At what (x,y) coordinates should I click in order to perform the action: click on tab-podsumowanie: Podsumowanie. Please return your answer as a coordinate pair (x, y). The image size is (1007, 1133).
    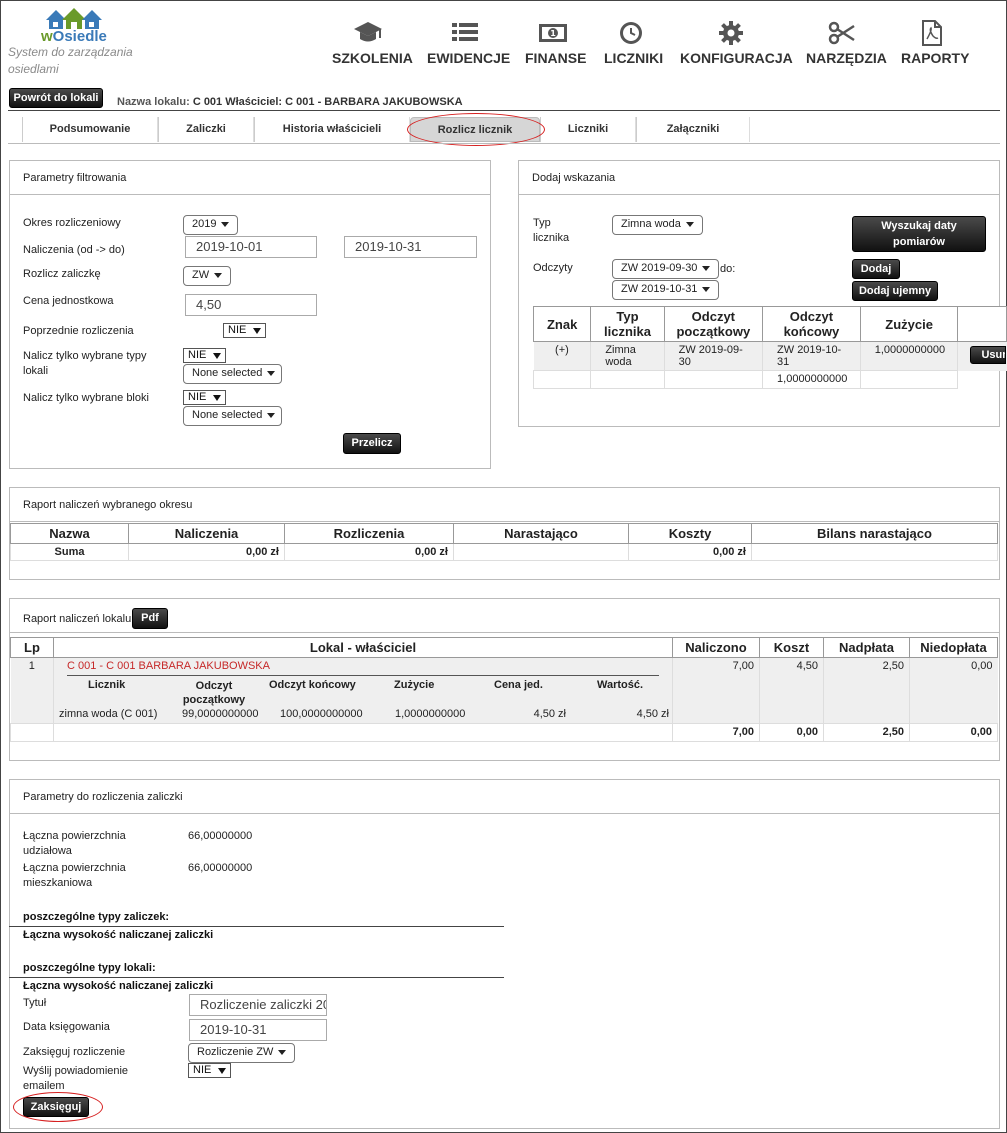
    Looking at the image, I should click on (90, 129).